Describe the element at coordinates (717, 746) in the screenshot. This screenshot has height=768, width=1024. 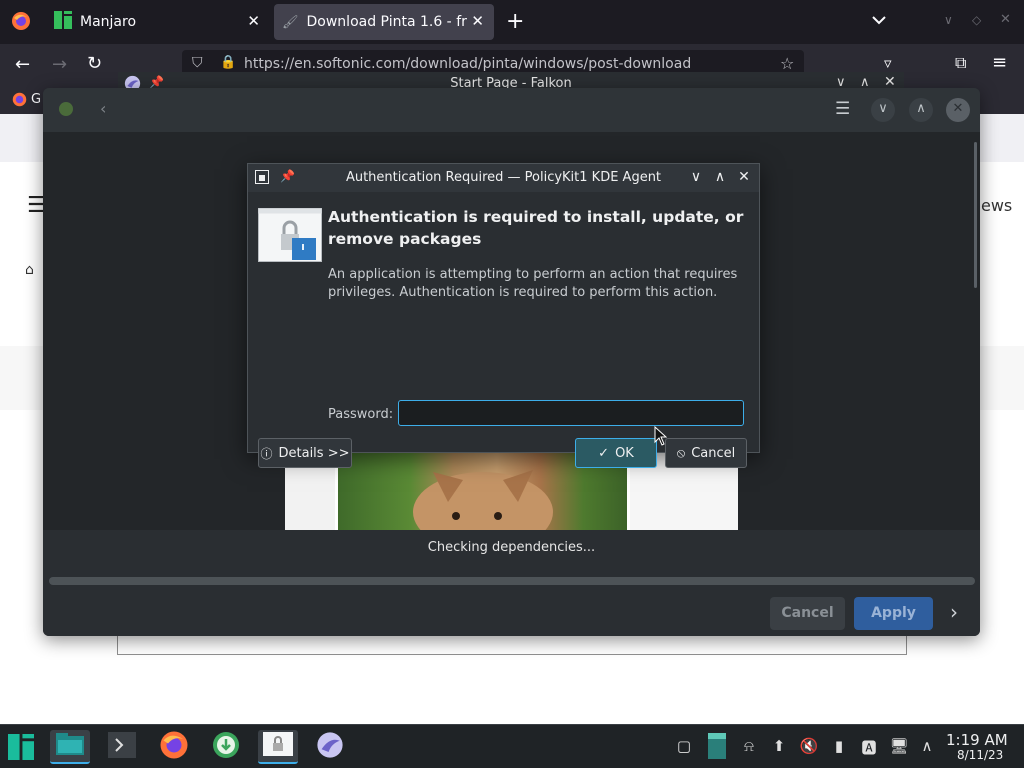
I see `desktop-icon` at that location.